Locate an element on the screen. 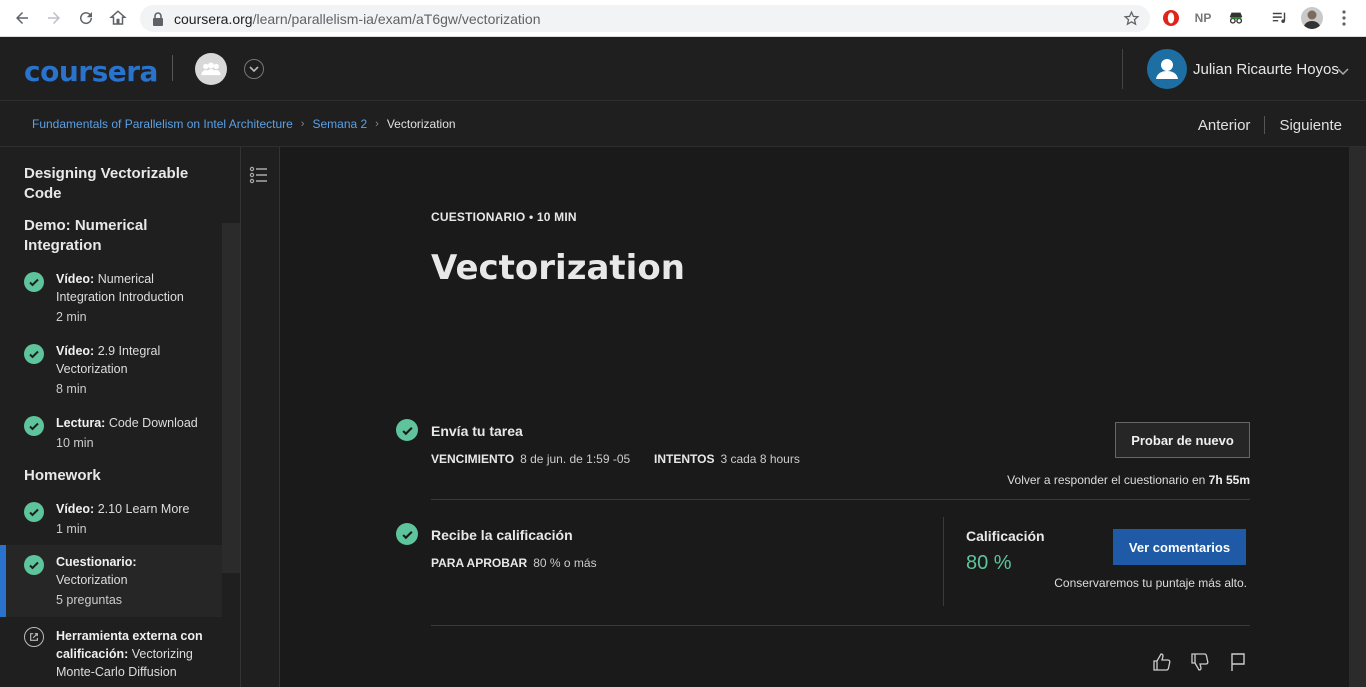 The height and width of the screenshot is (687, 1366). attempts: INTENTOS 3 cada 8 hours is located at coordinates (727, 459).